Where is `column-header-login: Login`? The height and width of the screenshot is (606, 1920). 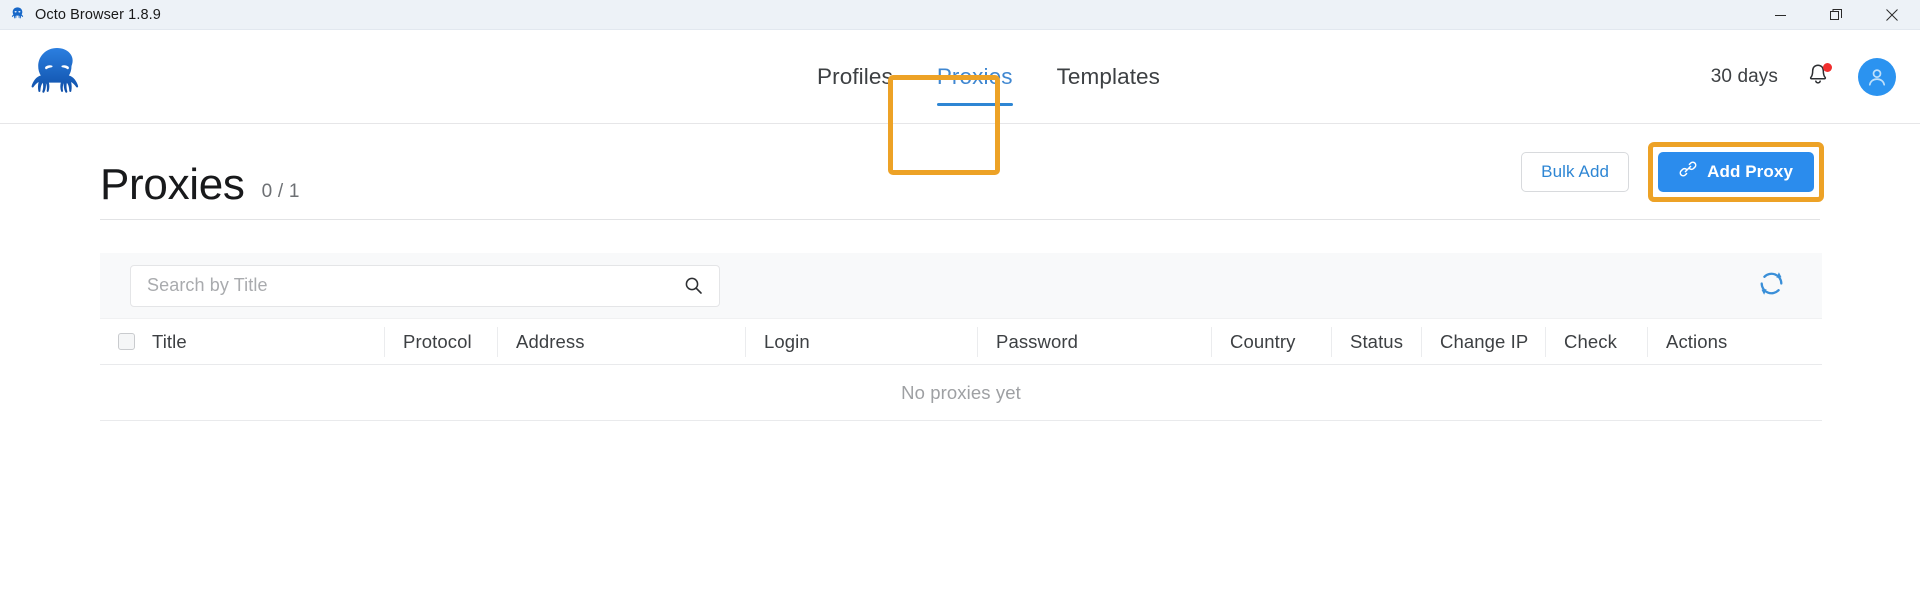 column-header-login: Login is located at coordinates (861, 341).